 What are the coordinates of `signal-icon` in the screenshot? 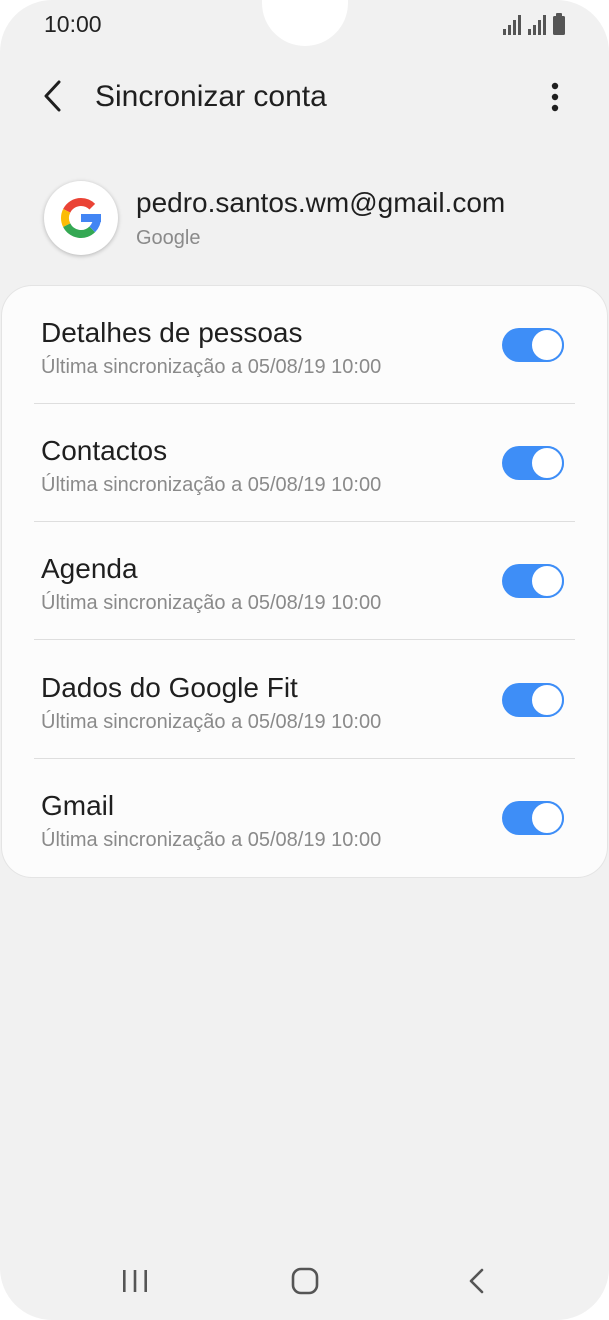 It's located at (534, 24).